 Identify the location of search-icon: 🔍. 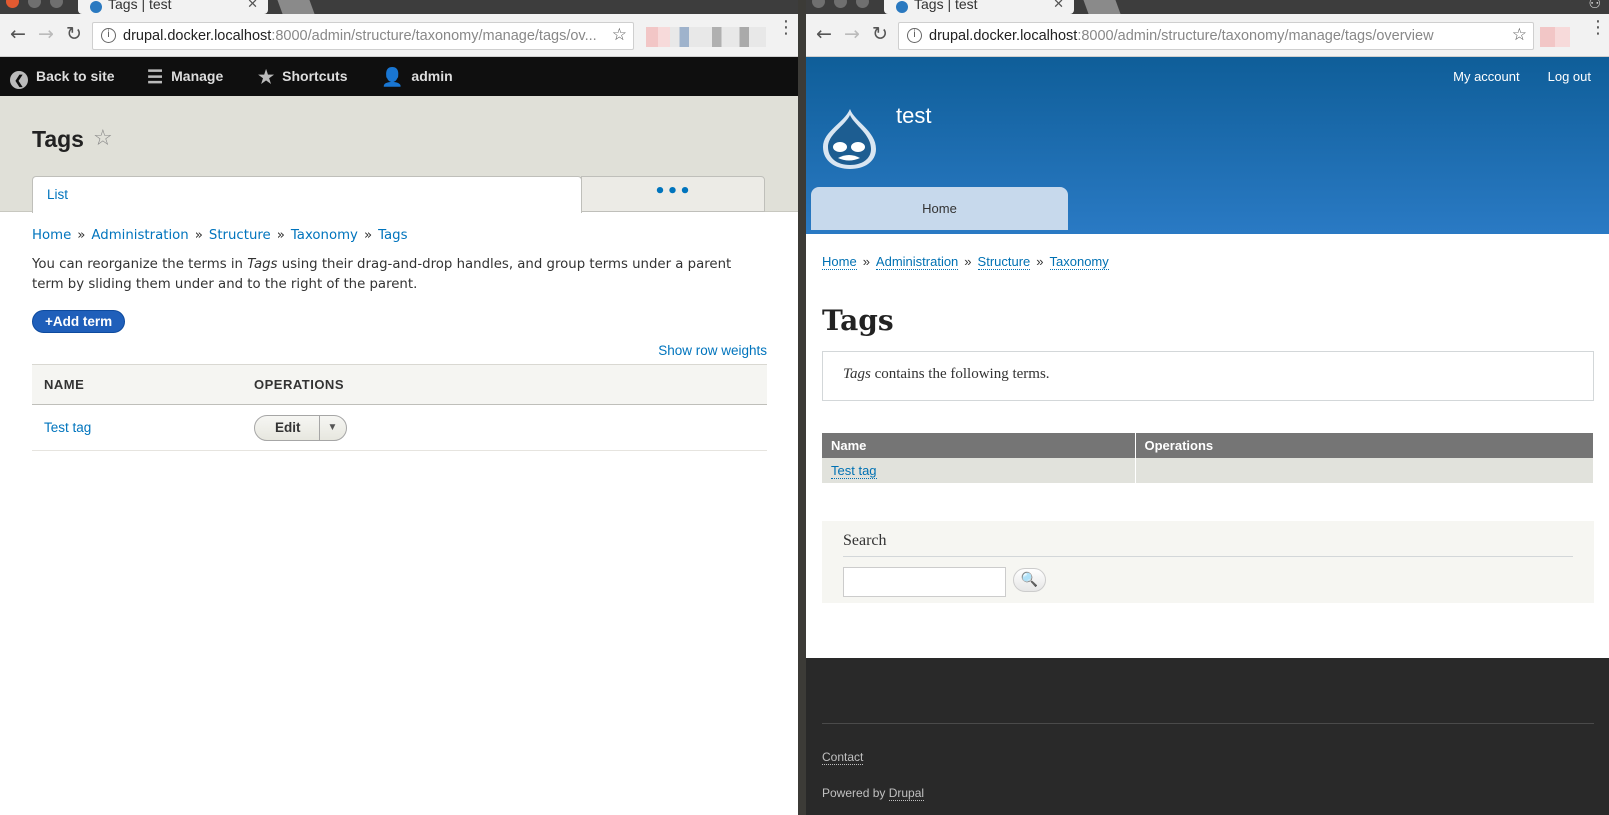
(1029, 580).